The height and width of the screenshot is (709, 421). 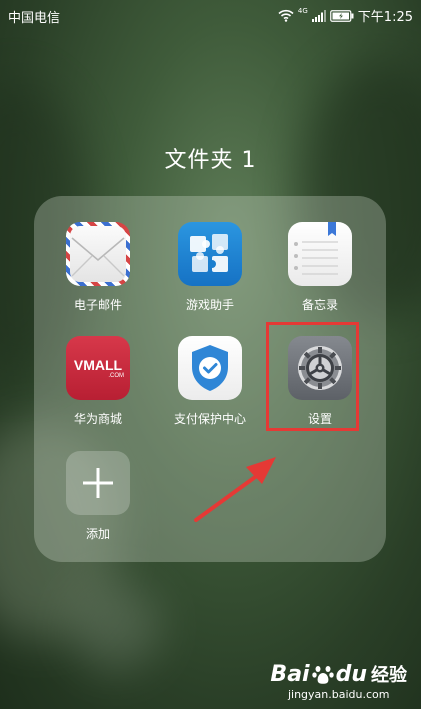 I want to click on app-label: 添加, so click(x=97, y=534).